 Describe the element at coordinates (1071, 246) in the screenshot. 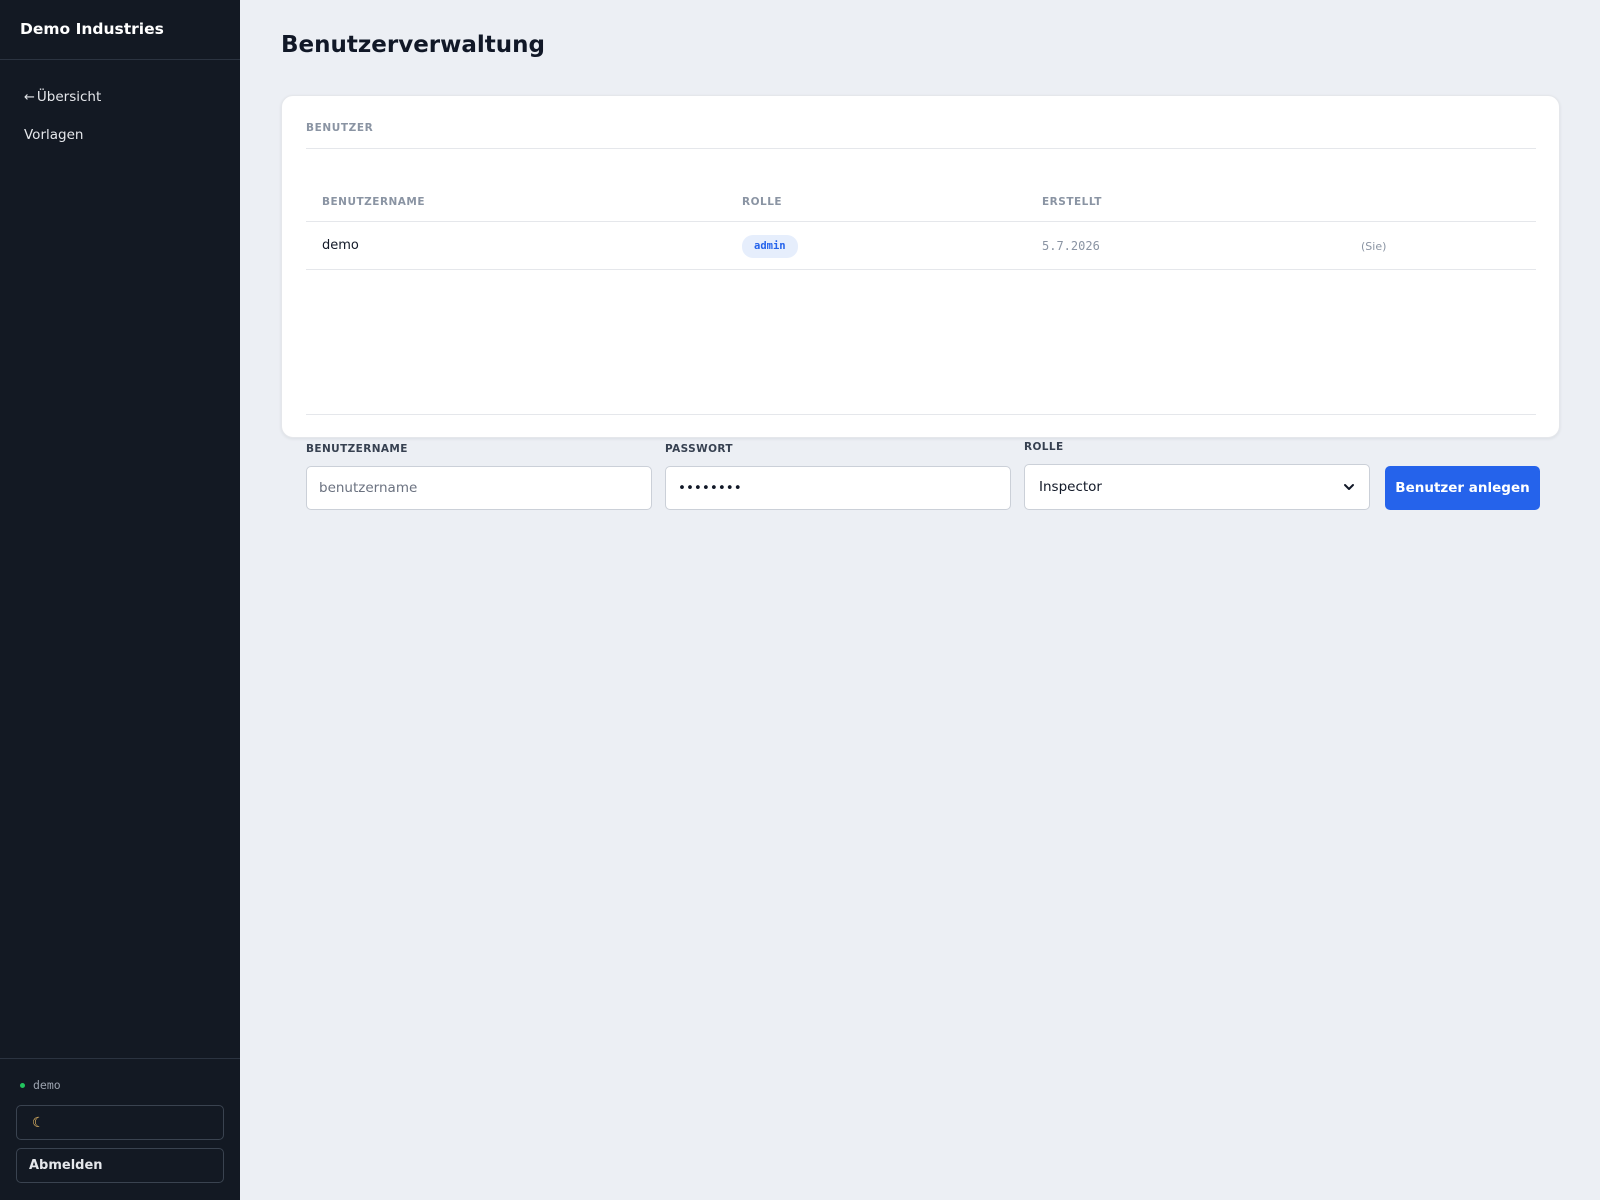

I see `row-created-date: 5.7.2026` at that location.